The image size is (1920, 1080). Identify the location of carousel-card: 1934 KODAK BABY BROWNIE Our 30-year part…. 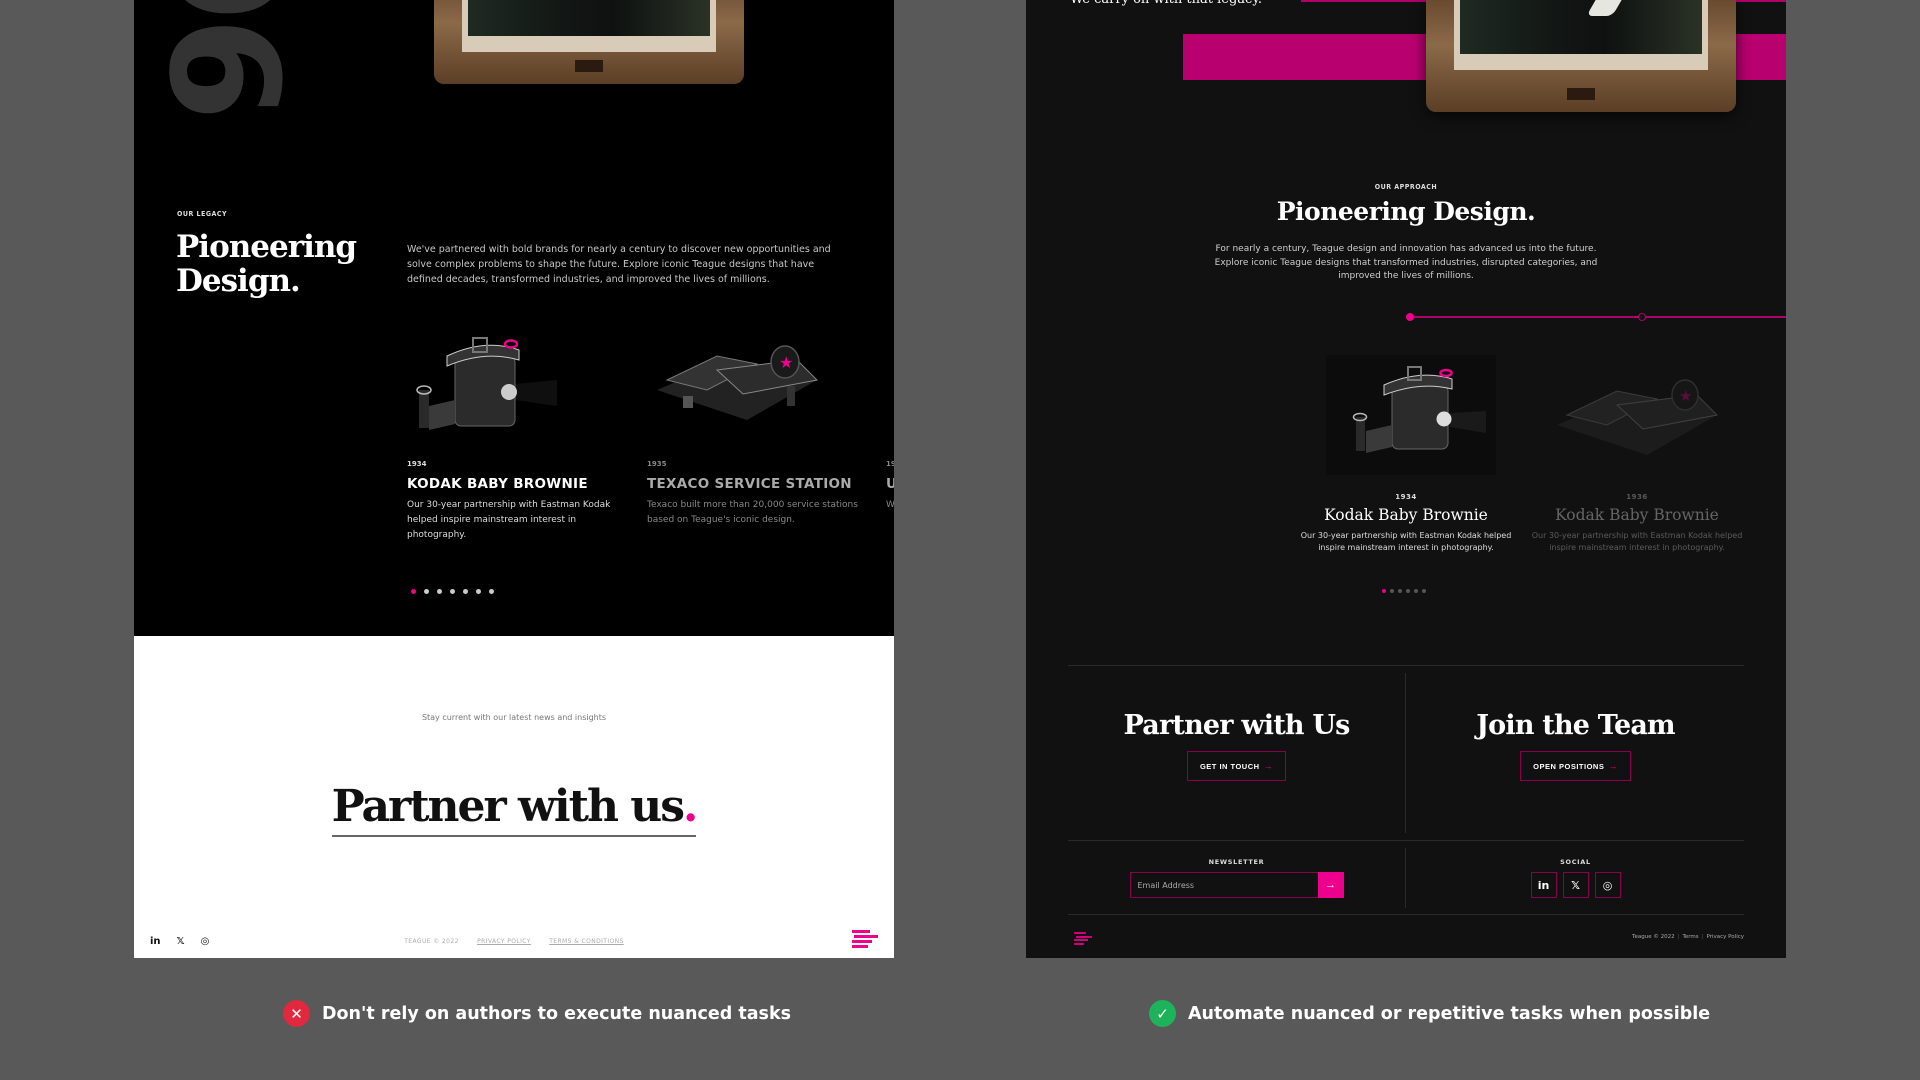
(522, 431).